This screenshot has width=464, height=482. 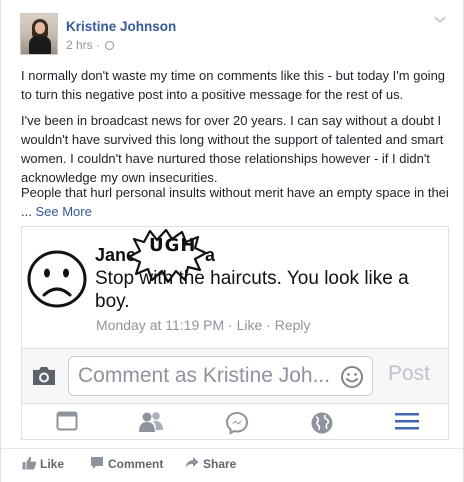 I want to click on post-timestamp: 2 hrs, so click(x=79, y=45).